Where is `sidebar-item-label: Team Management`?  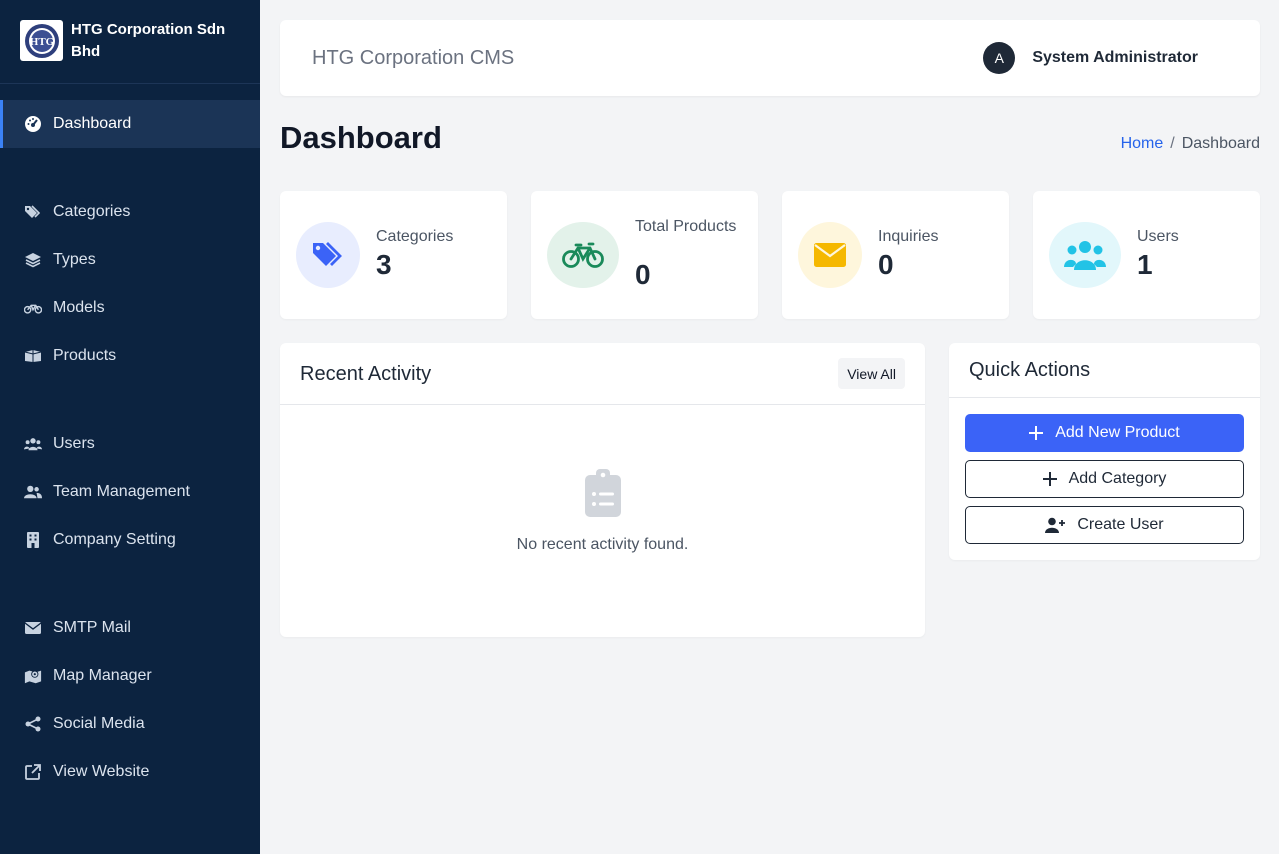
sidebar-item-label: Team Management is located at coordinates (121, 491).